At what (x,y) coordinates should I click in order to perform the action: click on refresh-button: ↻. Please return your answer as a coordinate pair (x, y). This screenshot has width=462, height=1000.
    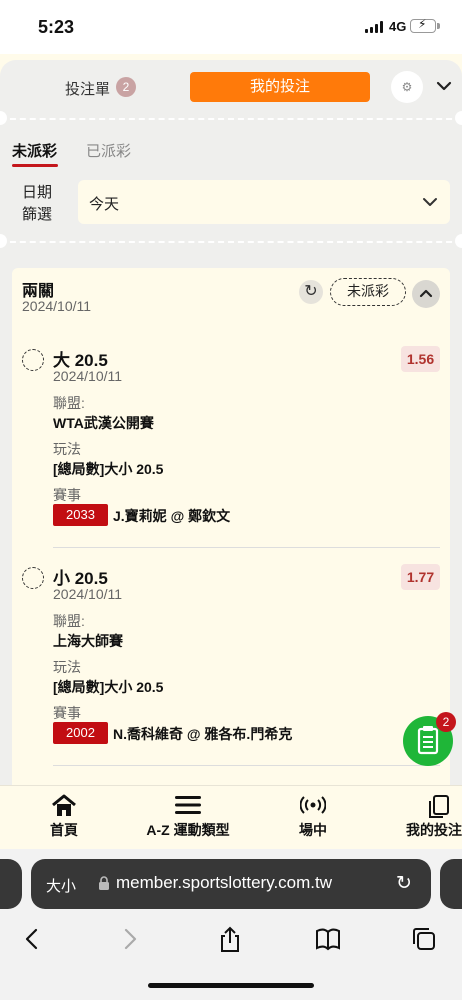
    Looking at the image, I should click on (311, 292).